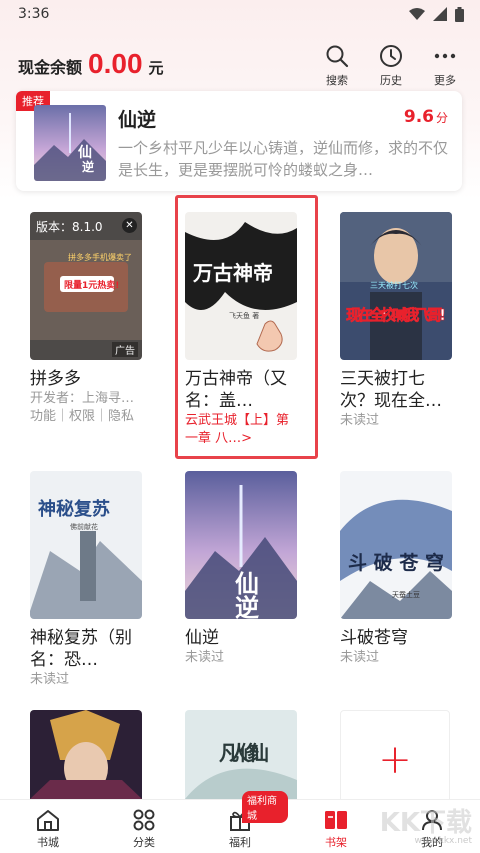 The height and width of the screenshot is (853, 480). I want to click on book-cover: 凡人修仙, so click(241, 754).